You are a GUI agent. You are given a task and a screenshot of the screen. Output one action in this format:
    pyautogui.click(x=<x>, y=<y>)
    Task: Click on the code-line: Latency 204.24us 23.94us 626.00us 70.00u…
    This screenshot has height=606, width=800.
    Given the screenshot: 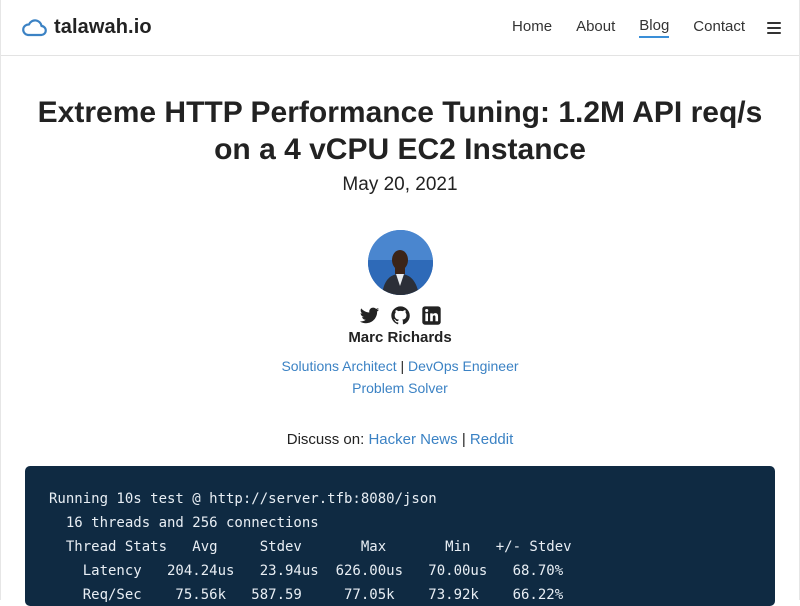 What is the action you would take?
    pyautogui.click(x=306, y=571)
    